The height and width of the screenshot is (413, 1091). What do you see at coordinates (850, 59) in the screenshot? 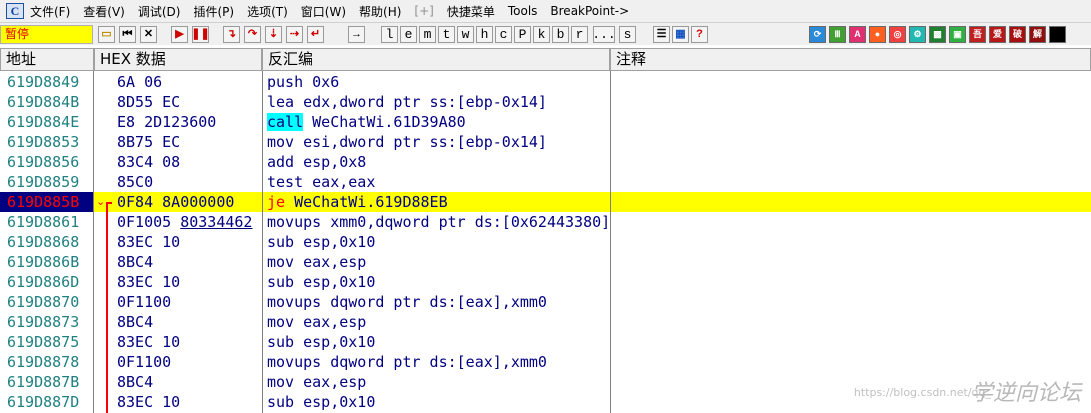
I see `column-header-comment: 注释` at bounding box center [850, 59].